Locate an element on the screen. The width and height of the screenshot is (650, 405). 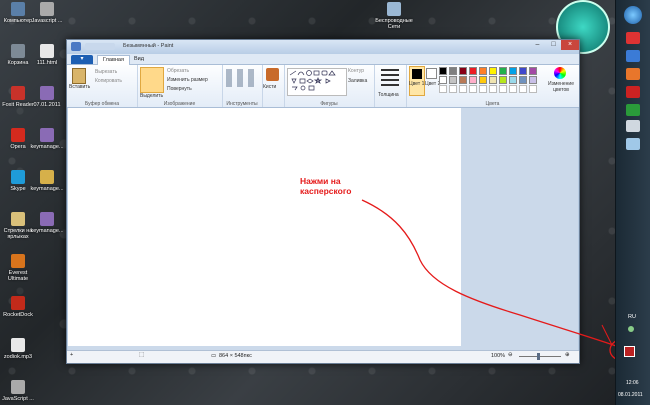
language-indicator: RU is located at coordinates (632, 317).